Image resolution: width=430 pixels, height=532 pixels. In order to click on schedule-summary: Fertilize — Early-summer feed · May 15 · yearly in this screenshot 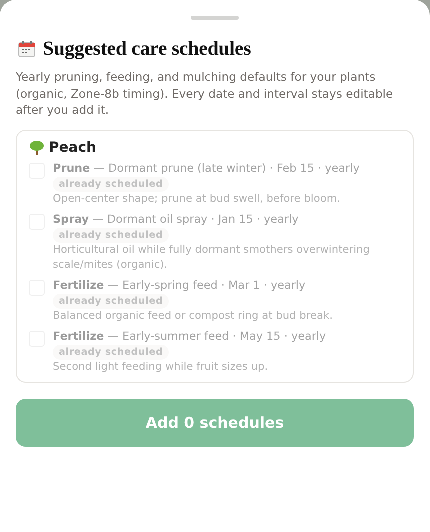, I will do `click(189, 336)`.